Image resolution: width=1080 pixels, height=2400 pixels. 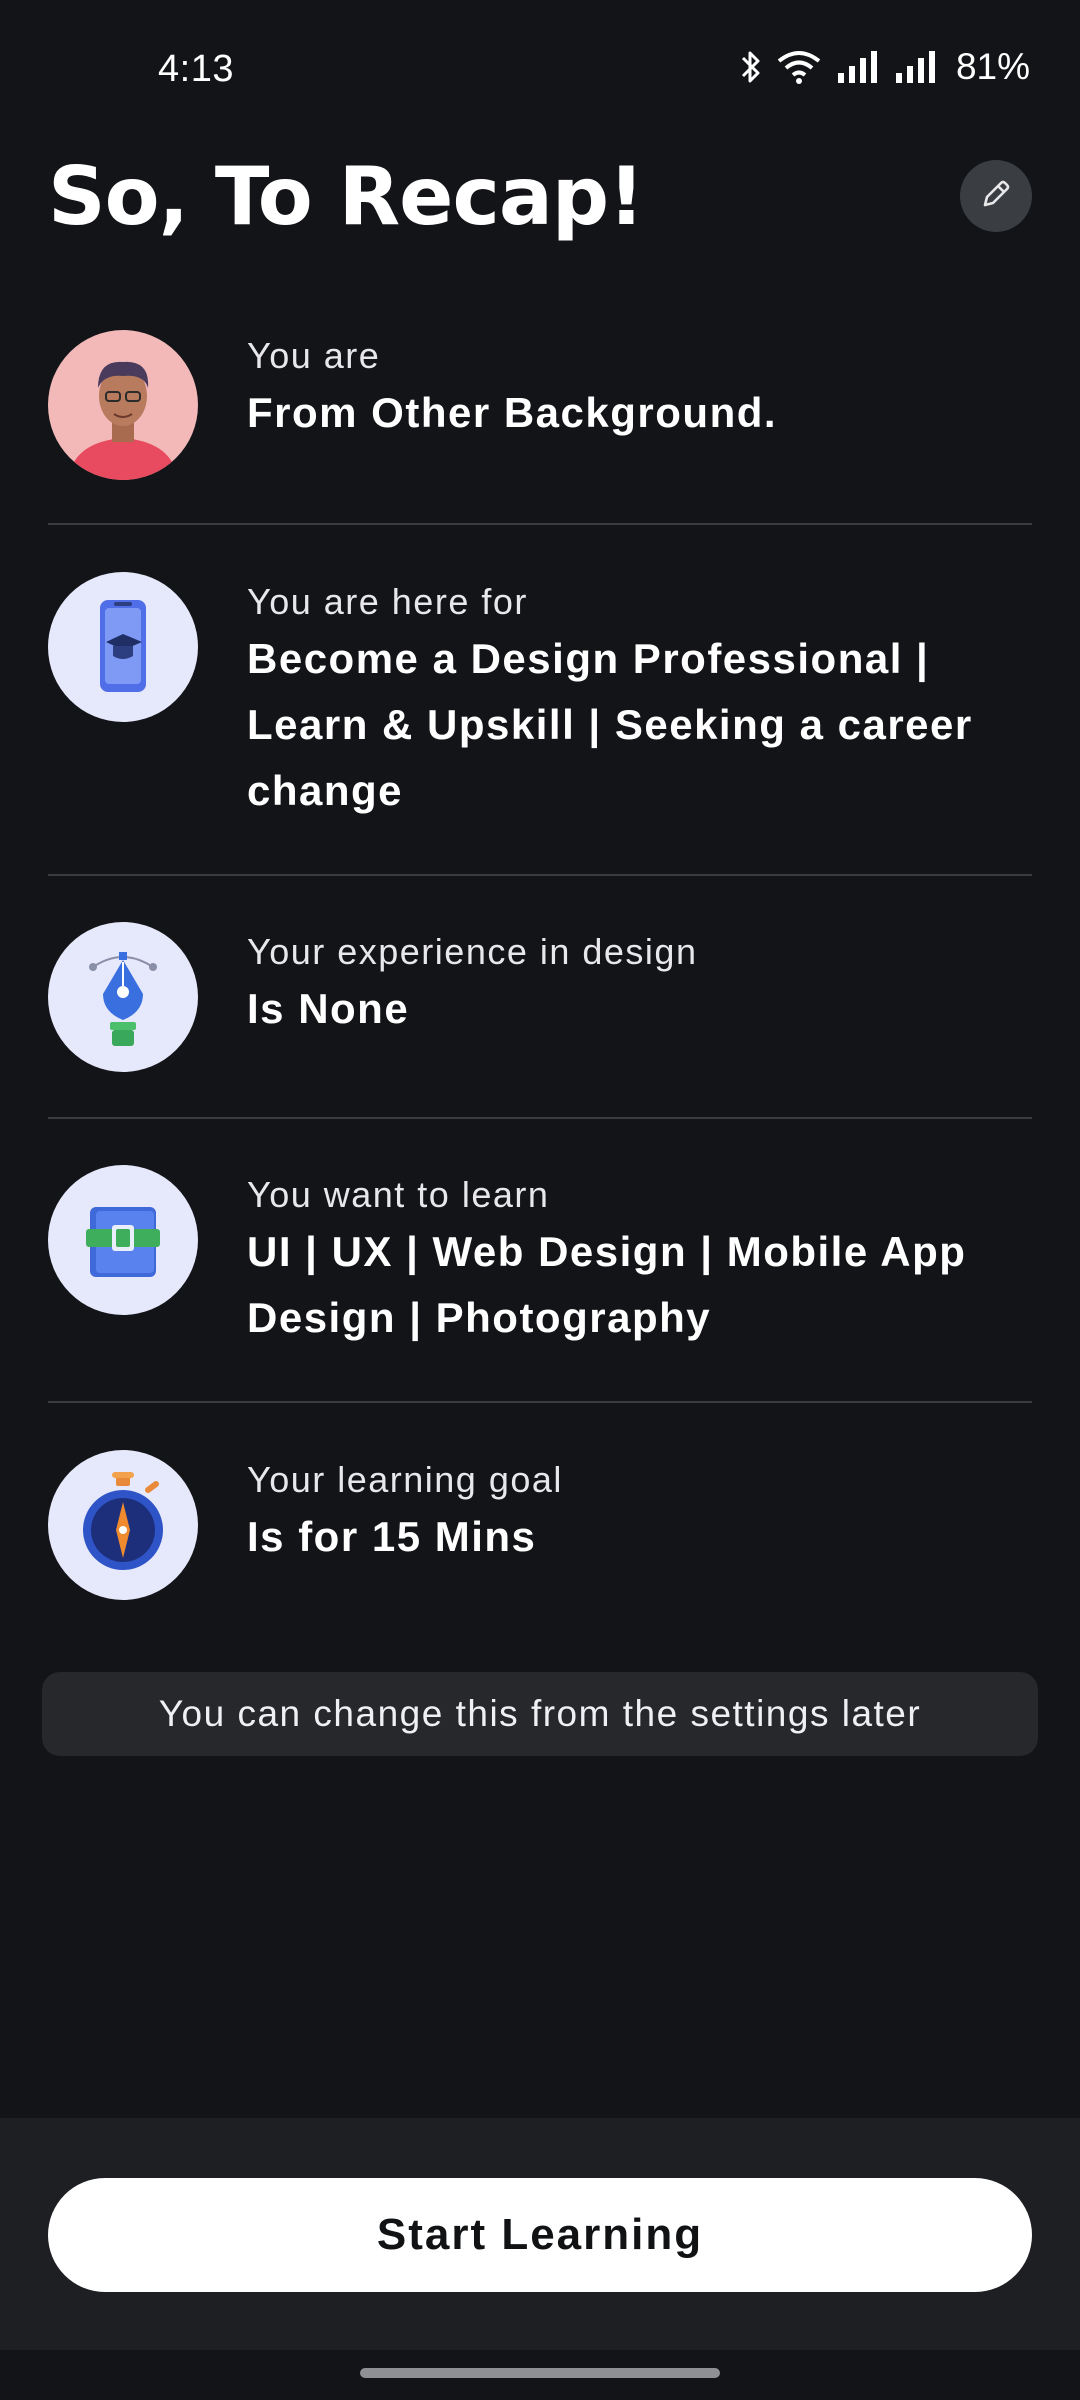 I want to click on pencil-icon, so click(x=996, y=196).